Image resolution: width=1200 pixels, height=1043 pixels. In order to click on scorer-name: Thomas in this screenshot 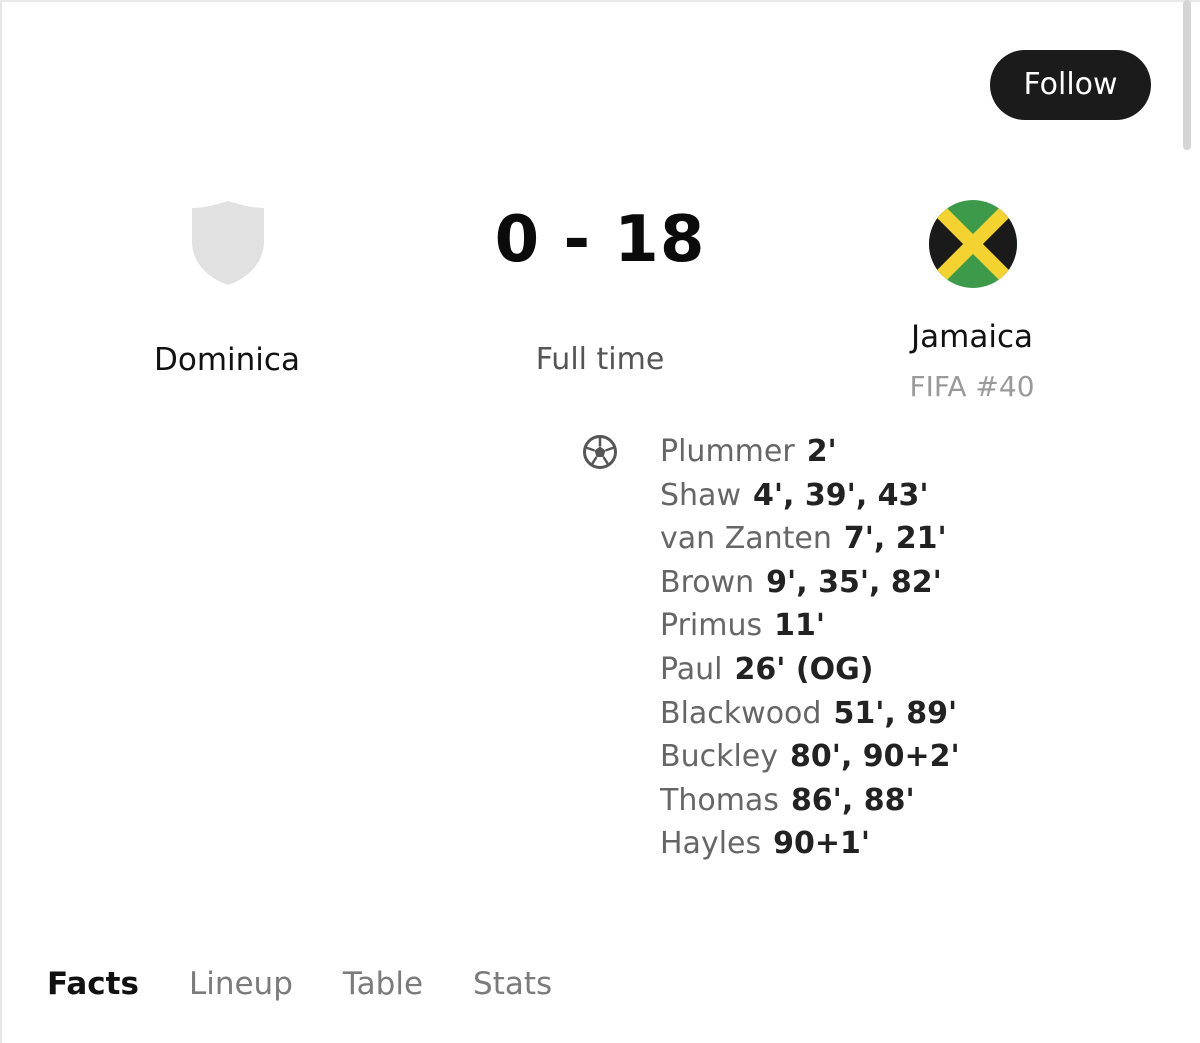, I will do `click(719, 800)`.